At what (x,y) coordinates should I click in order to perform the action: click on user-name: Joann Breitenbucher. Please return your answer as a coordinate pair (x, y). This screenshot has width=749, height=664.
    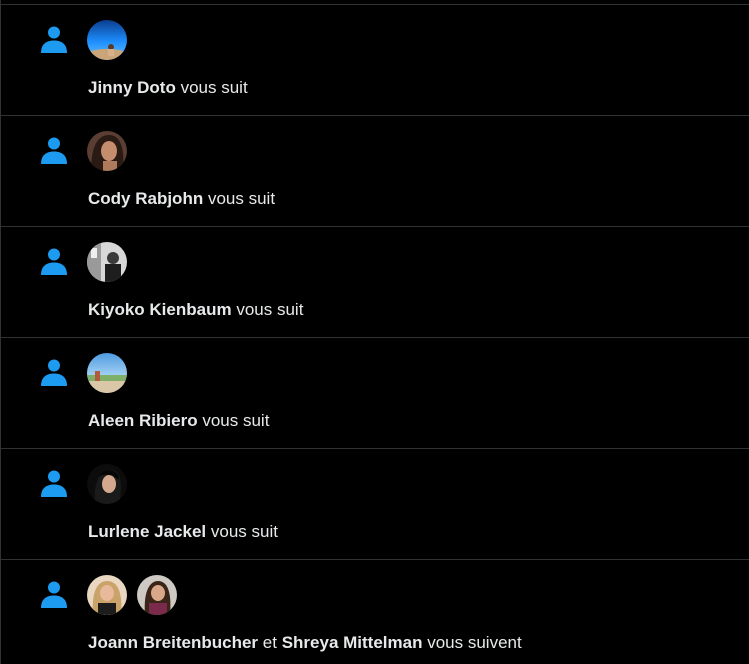
    Looking at the image, I should click on (173, 642).